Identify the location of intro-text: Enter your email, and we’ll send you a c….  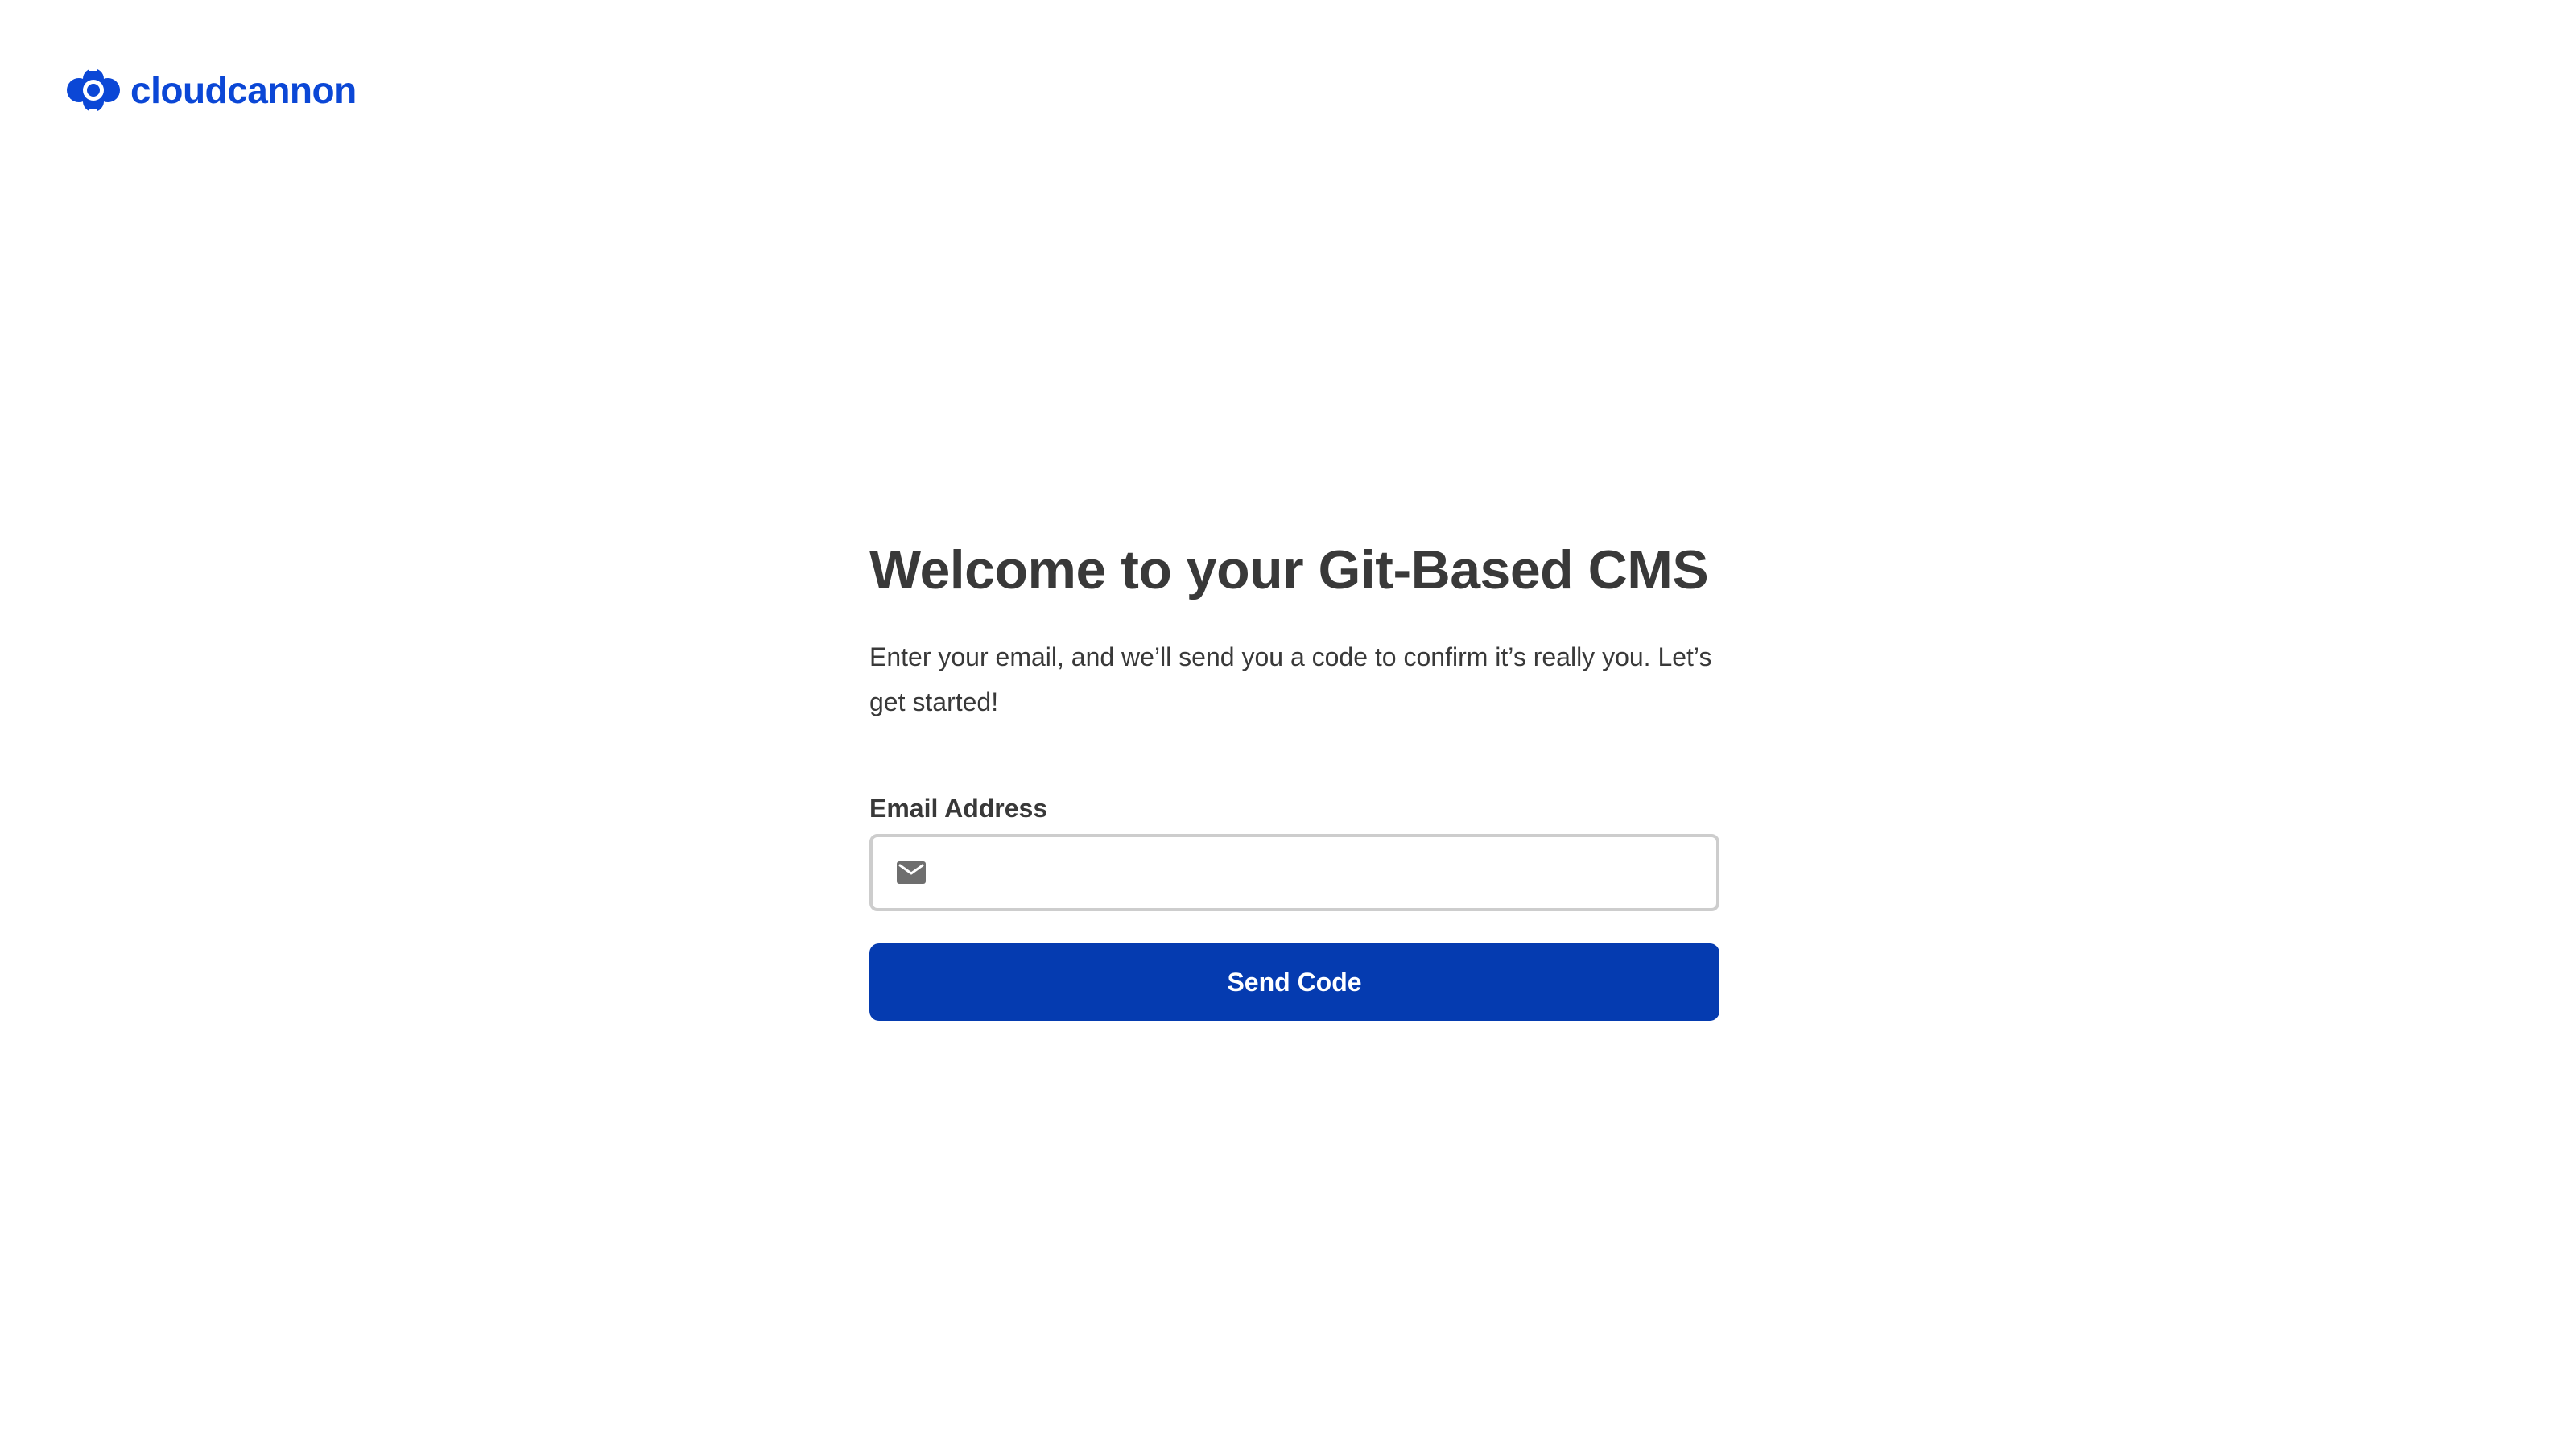
(1290, 679).